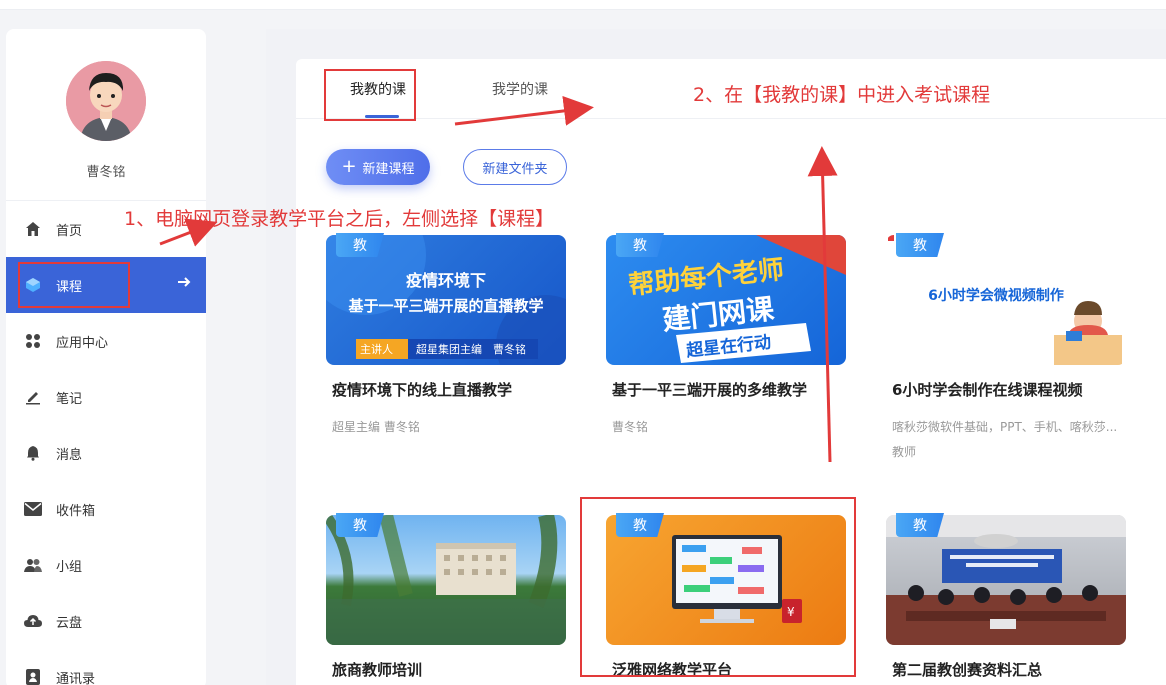  What do you see at coordinates (446, 596) in the screenshot?
I see `course-card: 教 旅商教师培训` at bounding box center [446, 596].